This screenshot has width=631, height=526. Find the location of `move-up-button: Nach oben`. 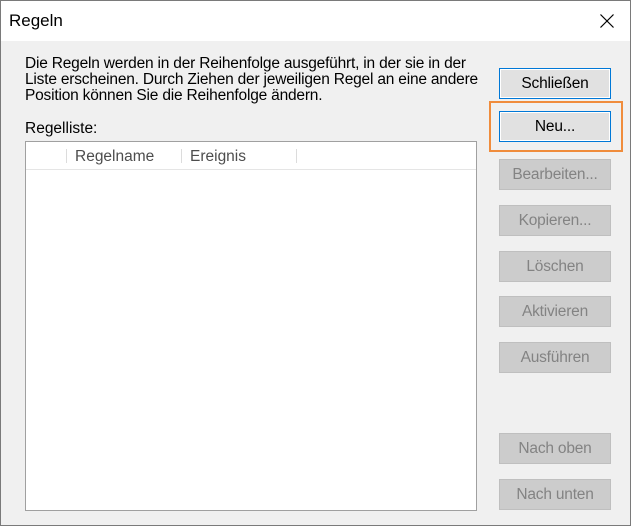

move-up-button: Nach oben is located at coordinates (555, 448).